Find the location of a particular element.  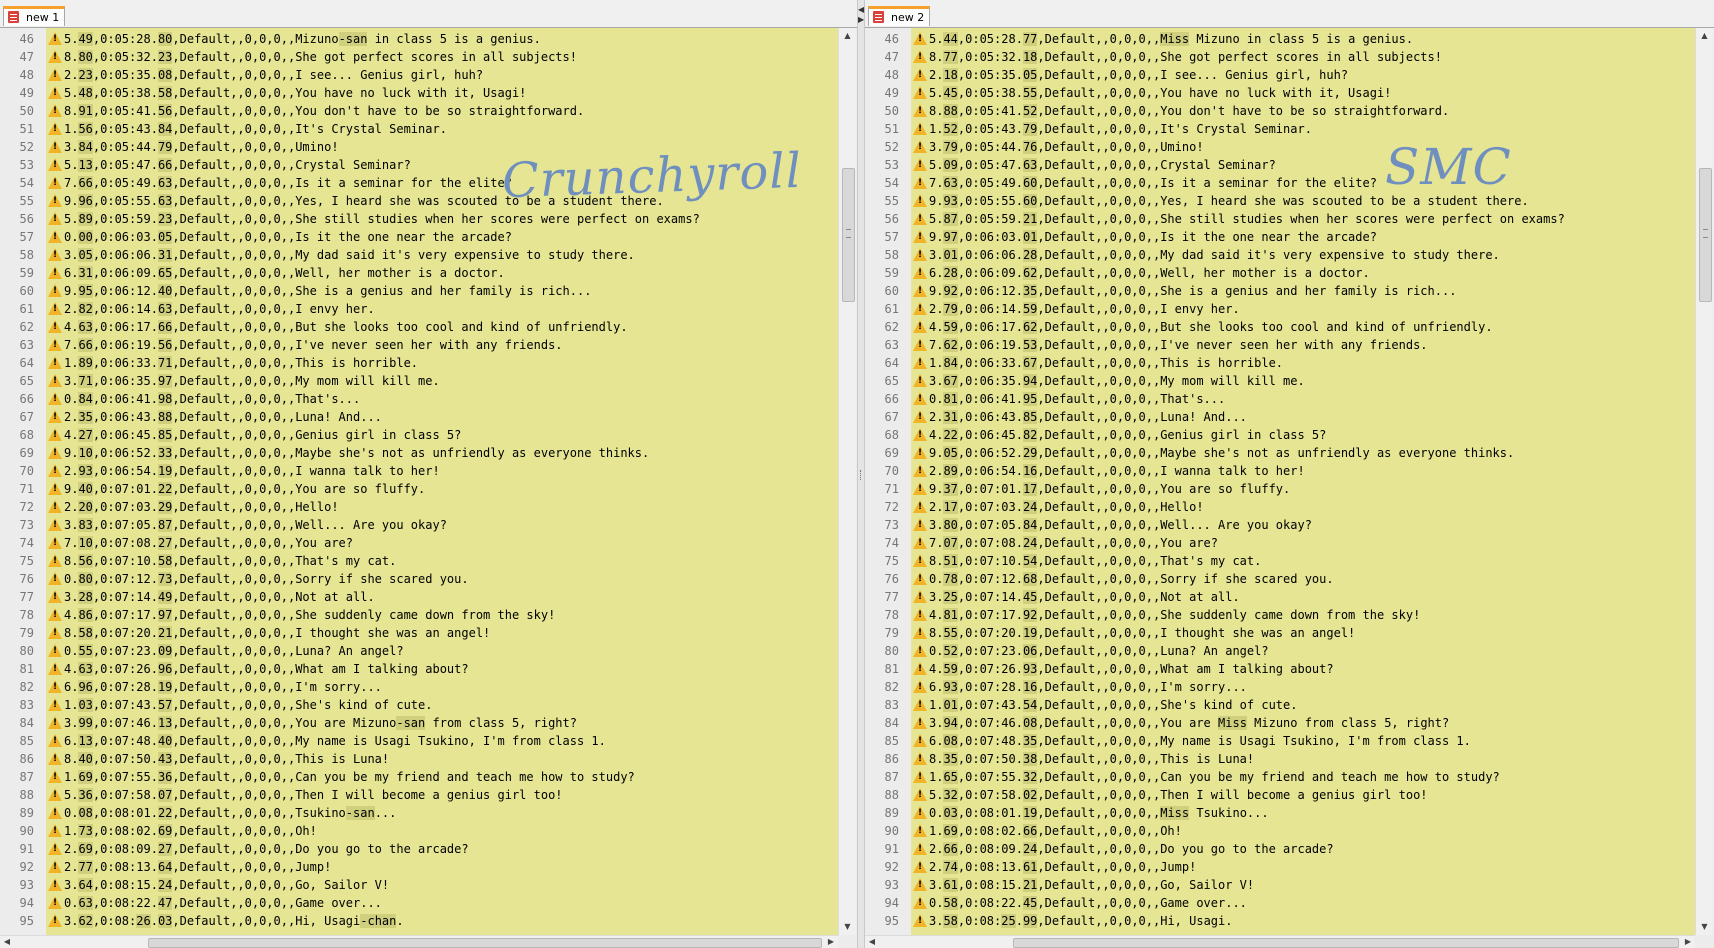

scroll-right-arrow-icon: ▶ is located at coordinates (1688, 942).